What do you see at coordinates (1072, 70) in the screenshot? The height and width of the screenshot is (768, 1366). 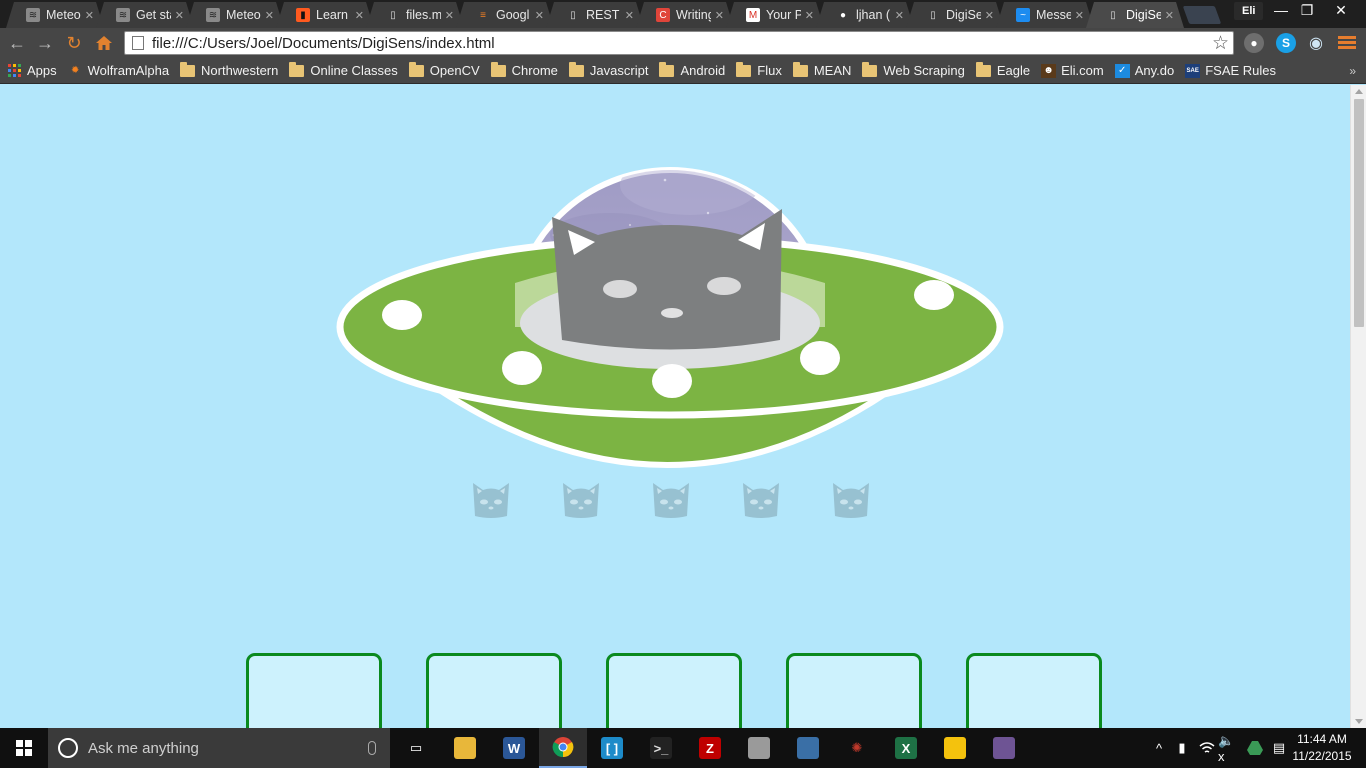 I see `bookmark-eli-com: ☻ Eli.com` at bounding box center [1072, 70].